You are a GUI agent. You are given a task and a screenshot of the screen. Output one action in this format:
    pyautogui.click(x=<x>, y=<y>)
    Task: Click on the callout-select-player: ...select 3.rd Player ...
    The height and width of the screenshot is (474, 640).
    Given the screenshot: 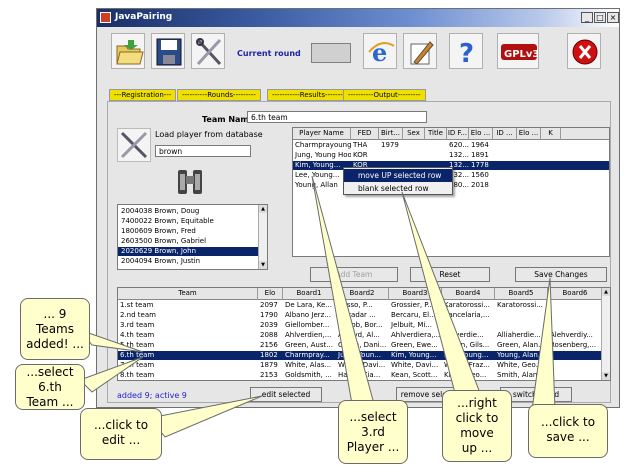 What is the action you would take?
    pyautogui.click(x=373, y=432)
    